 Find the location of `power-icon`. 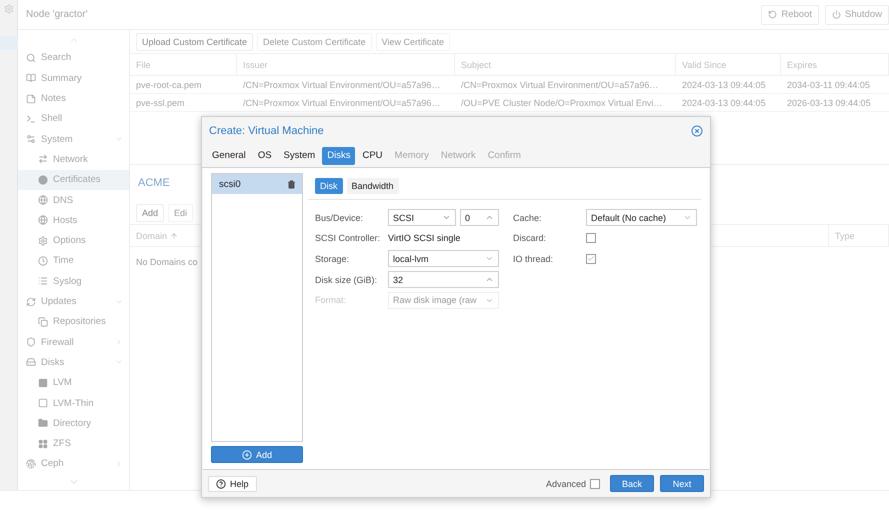

power-icon is located at coordinates (837, 14).